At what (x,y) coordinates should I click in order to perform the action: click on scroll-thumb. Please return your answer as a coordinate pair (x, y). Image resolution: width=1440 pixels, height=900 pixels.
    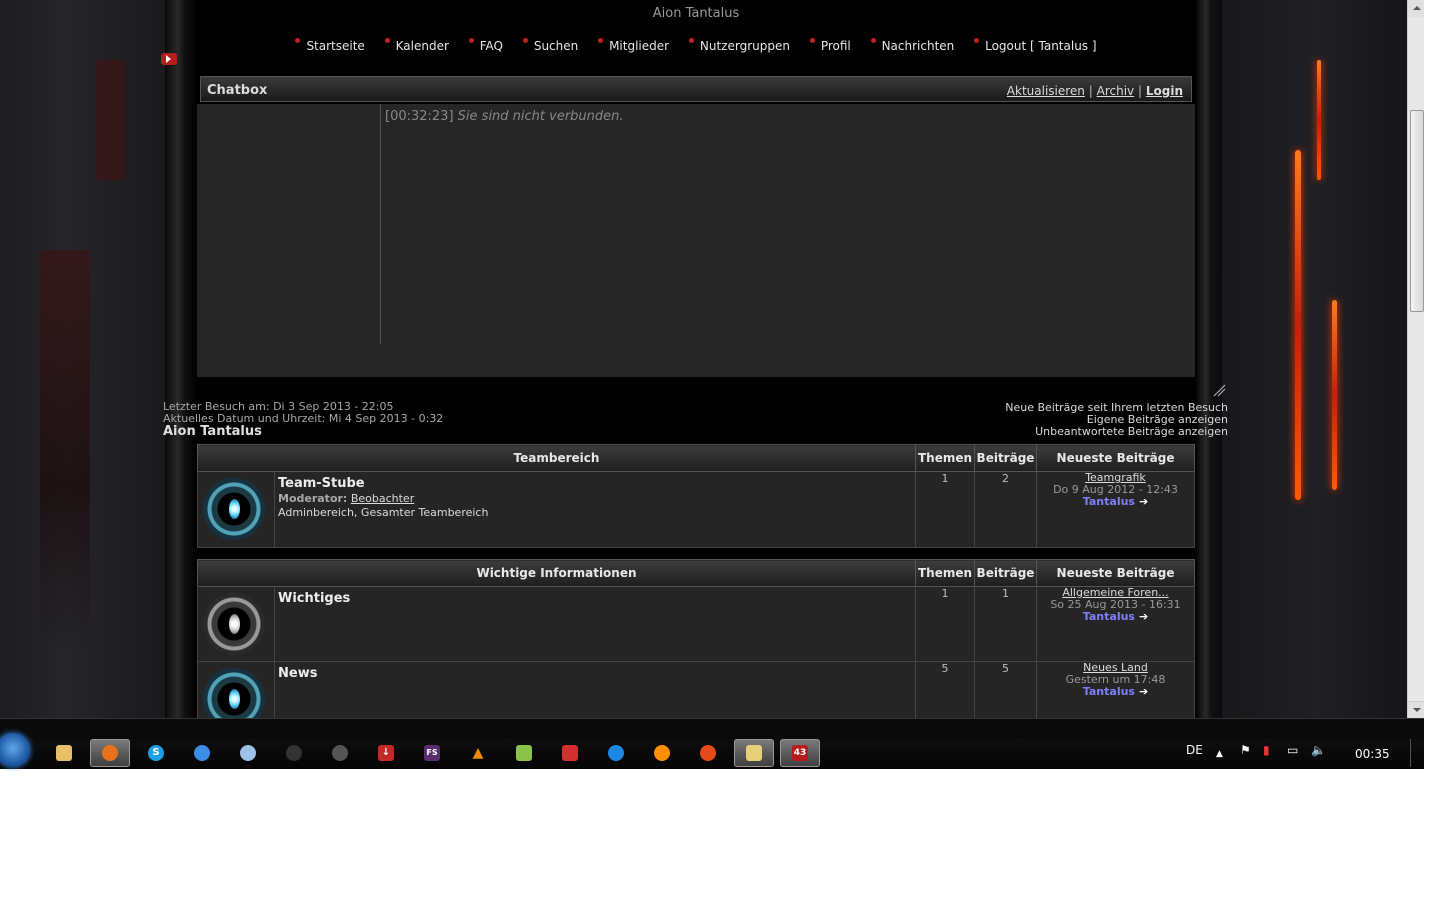
    Looking at the image, I should click on (1417, 211).